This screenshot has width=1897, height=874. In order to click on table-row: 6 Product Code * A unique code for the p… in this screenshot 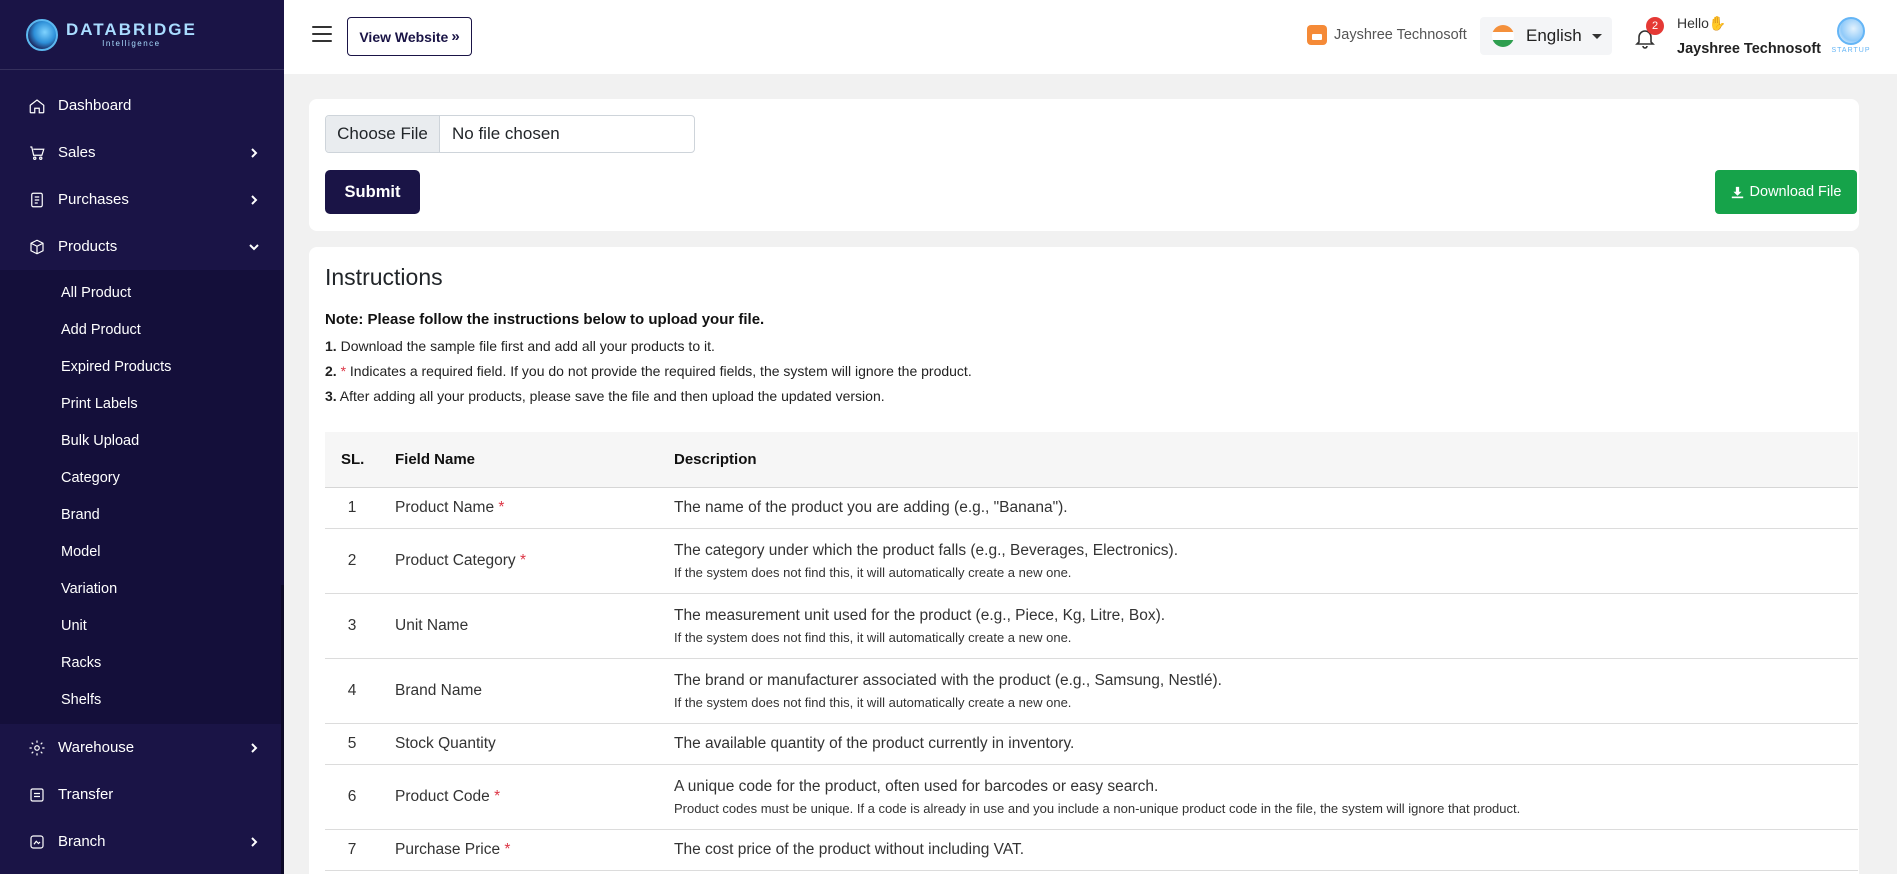, I will do `click(1091, 797)`.